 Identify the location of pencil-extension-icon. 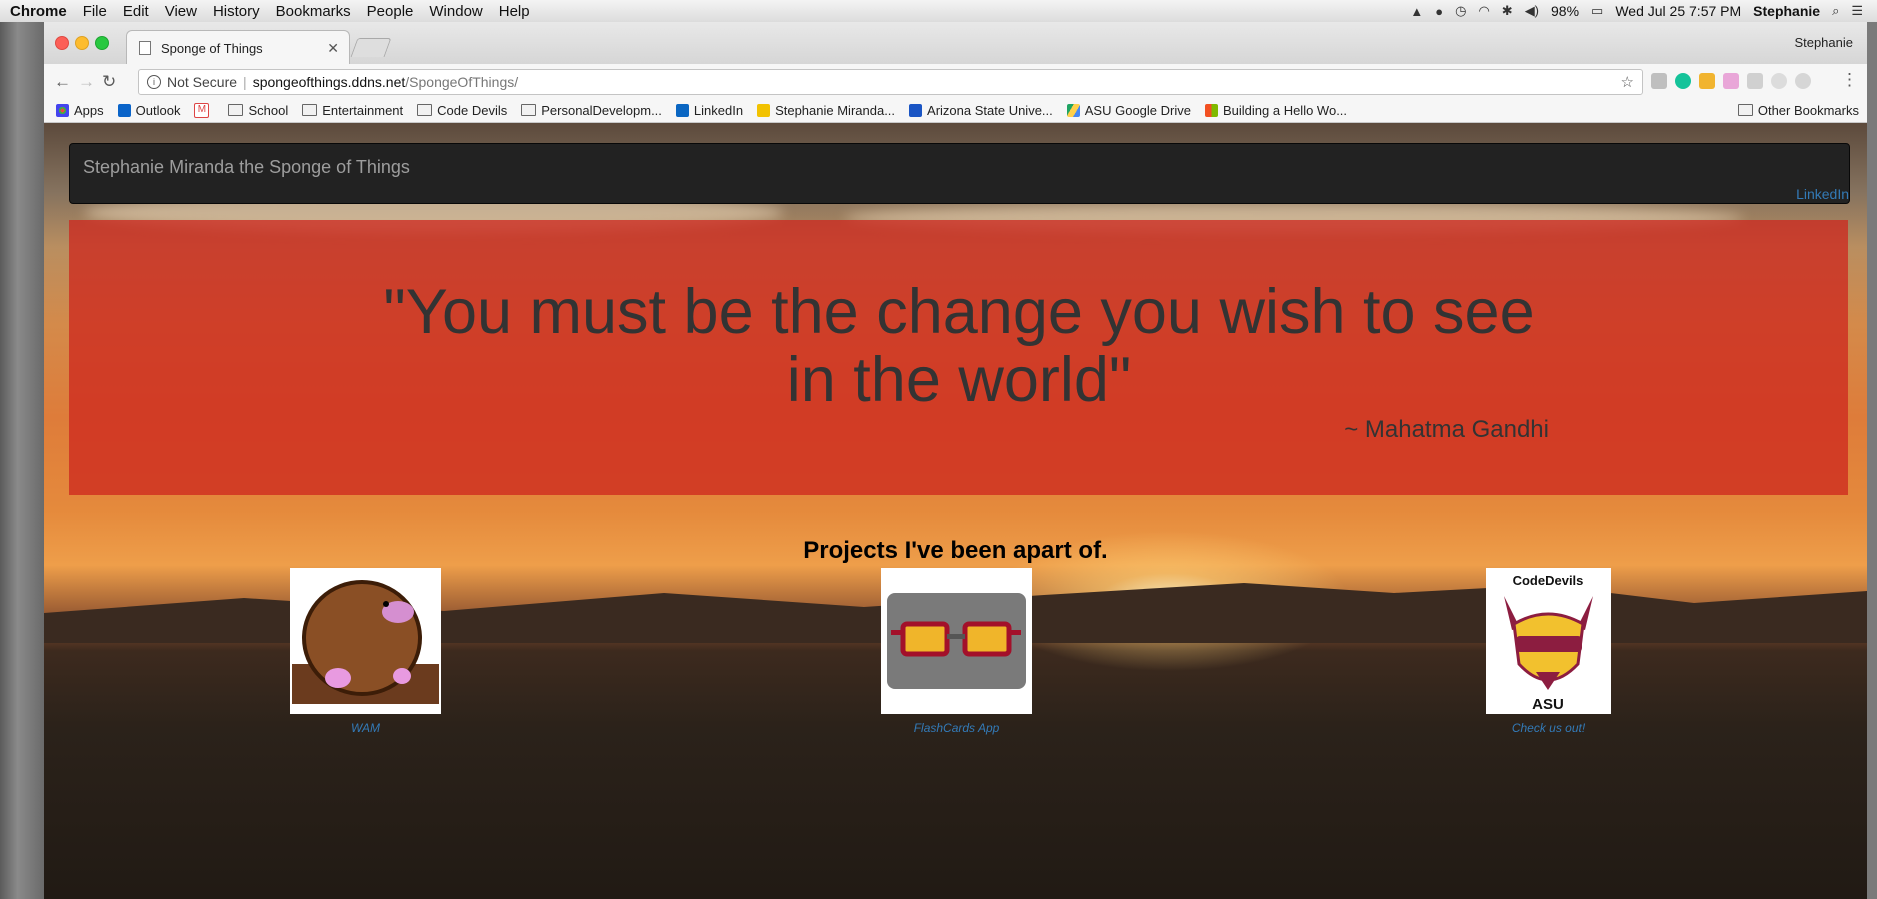
(1707, 81).